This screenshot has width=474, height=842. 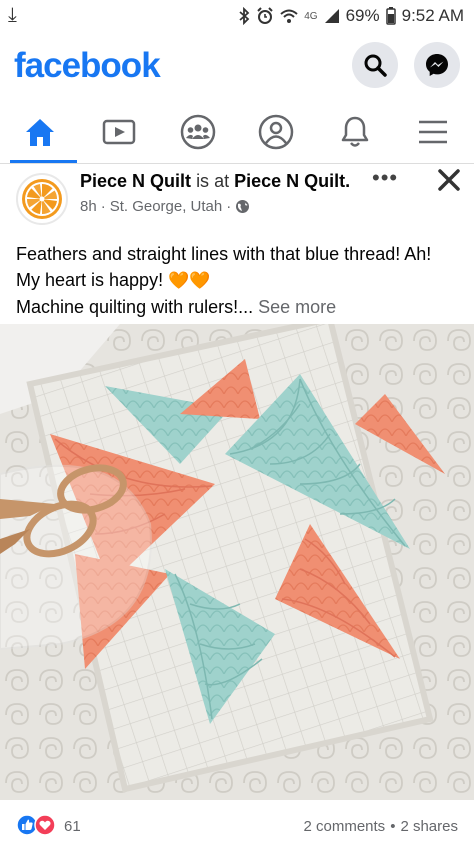 What do you see at coordinates (189, 280) in the screenshot?
I see `orange-heart-emoji: 🧡🧡` at bounding box center [189, 280].